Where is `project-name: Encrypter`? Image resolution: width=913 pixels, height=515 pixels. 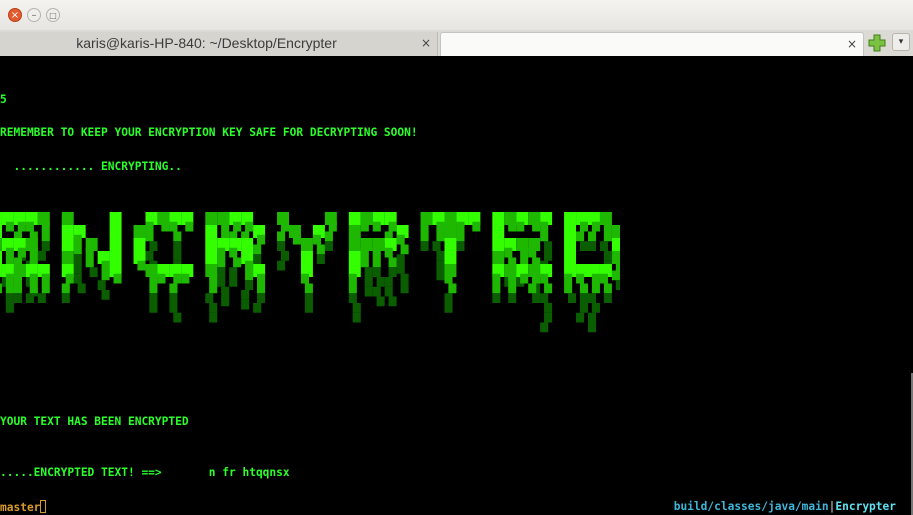
project-name: Encrypter is located at coordinates (865, 506).